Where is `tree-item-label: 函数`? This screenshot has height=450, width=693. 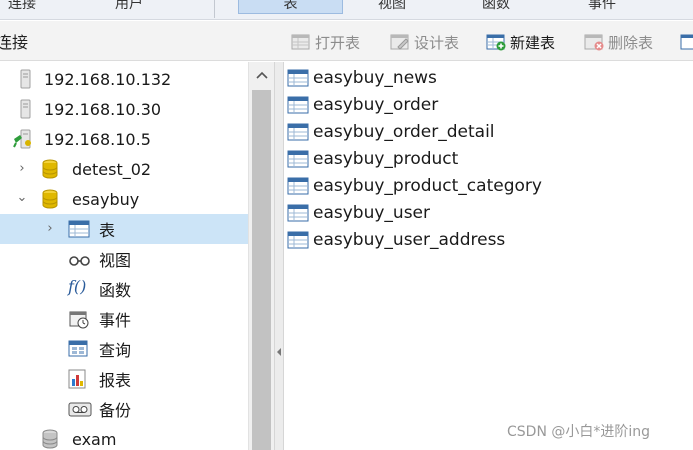
tree-item-label: 函数 is located at coordinates (115, 290).